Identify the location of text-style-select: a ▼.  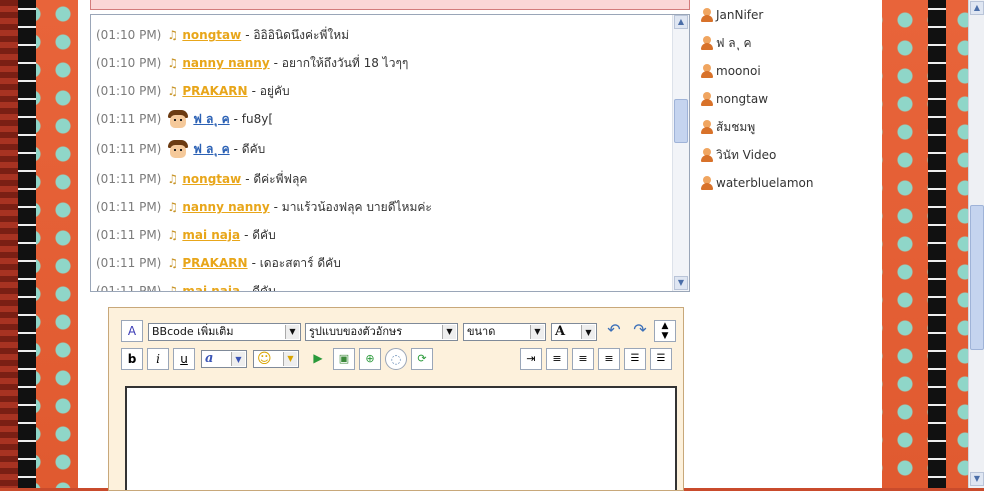
(224, 359).